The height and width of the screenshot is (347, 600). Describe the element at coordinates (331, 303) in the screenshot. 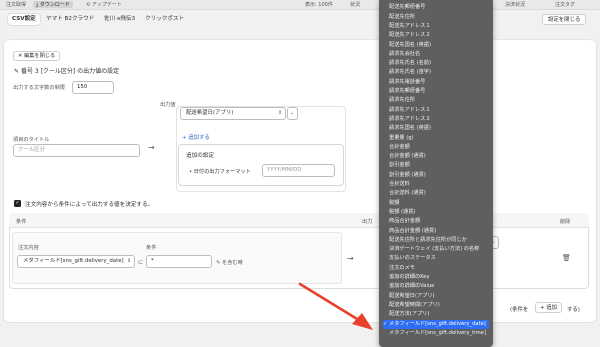

I see `annotation-arrow-shaft` at that location.